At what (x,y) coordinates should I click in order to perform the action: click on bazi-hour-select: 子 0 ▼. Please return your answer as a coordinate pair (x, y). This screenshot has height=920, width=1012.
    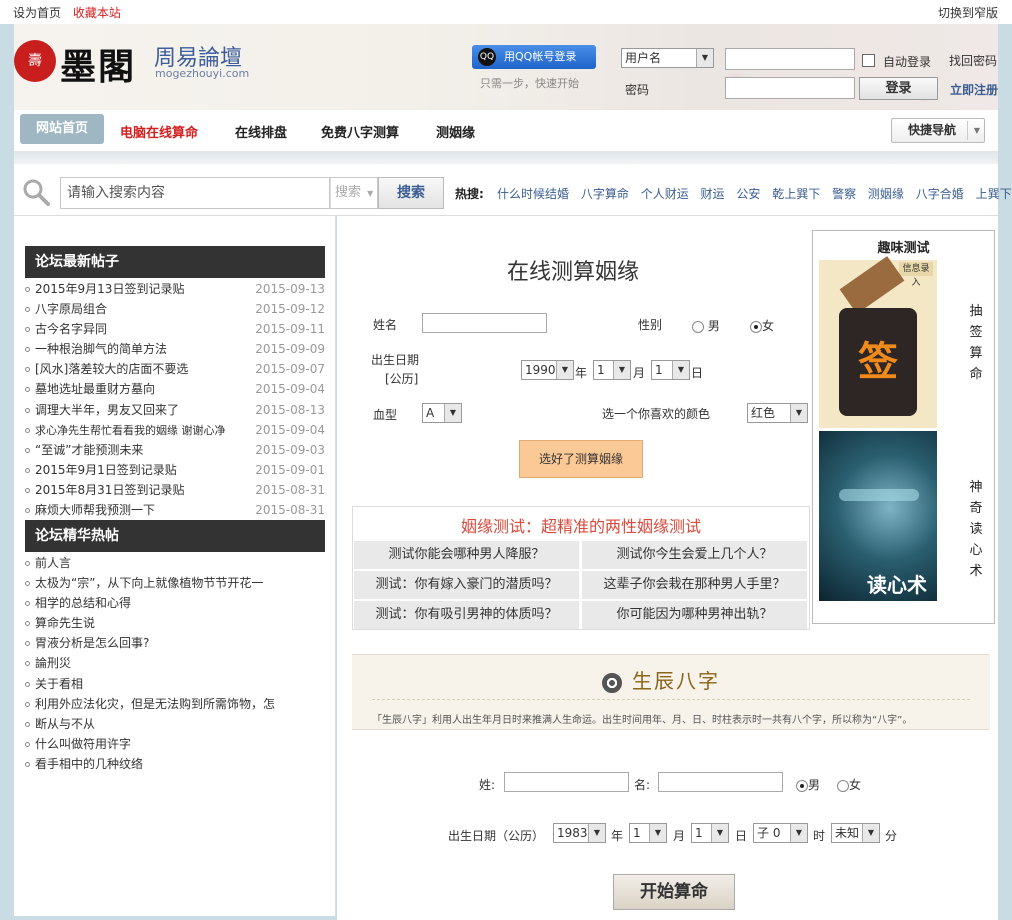
    Looking at the image, I should click on (780, 833).